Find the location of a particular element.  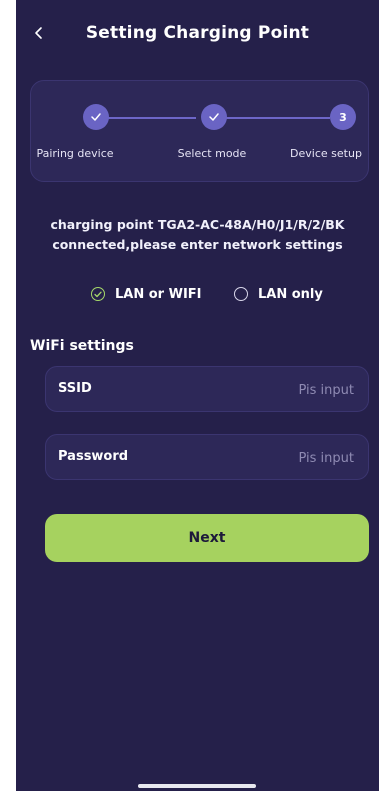

page-title: Setting Charging Point is located at coordinates (197, 33).